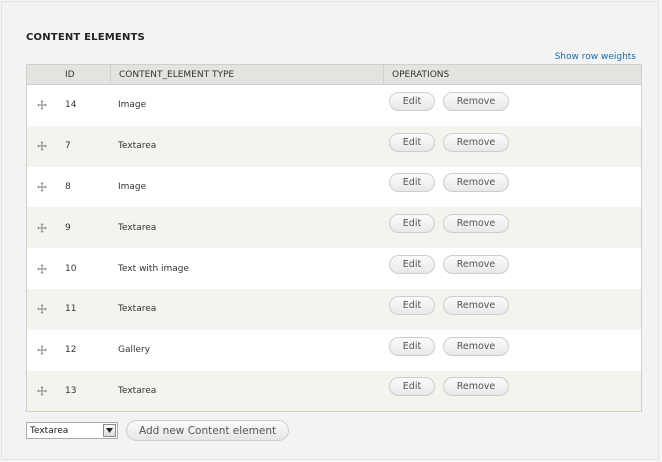 Image resolution: width=662 pixels, height=462 pixels. I want to click on row-id: 9, so click(68, 227).